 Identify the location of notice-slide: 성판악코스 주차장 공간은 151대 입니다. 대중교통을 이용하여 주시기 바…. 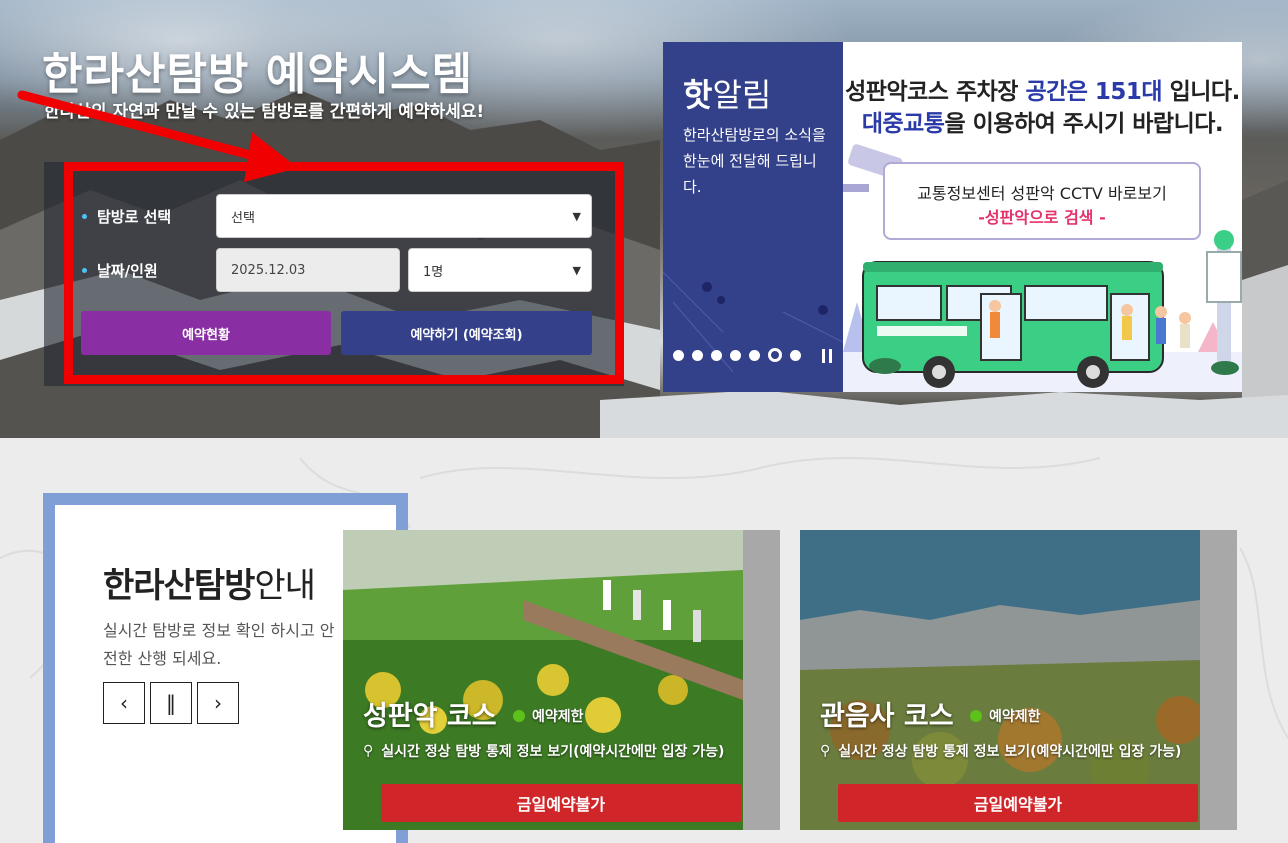
(1042, 217).